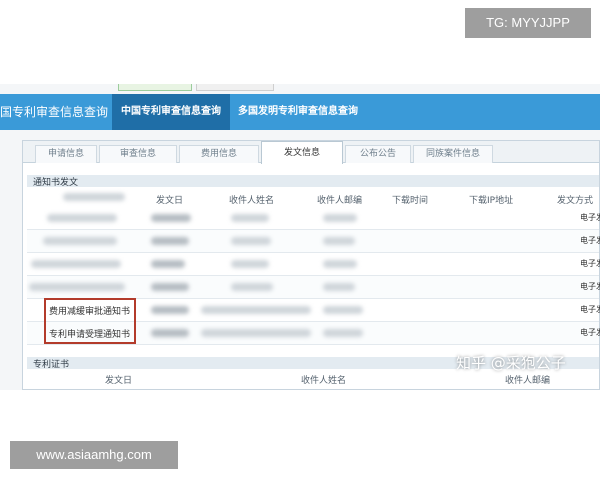 The width and height of the screenshot is (600, 480). What do you see at coordinates (94, 197) in the screenshot?
I see `blurred-column-header` at bounding box center [94, 197].